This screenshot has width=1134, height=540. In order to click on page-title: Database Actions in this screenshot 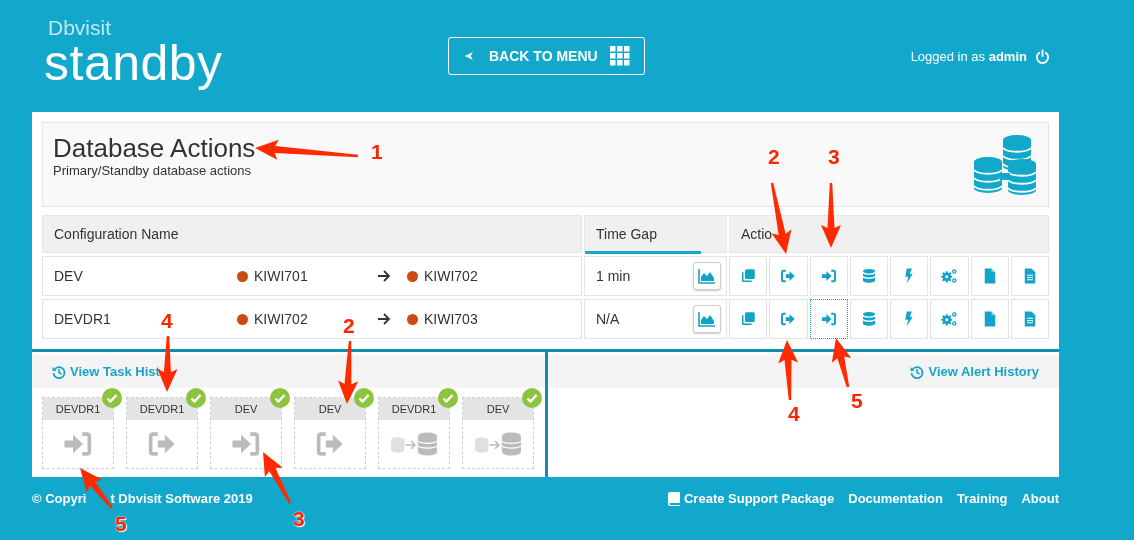, I will do `click(154, 148)`.